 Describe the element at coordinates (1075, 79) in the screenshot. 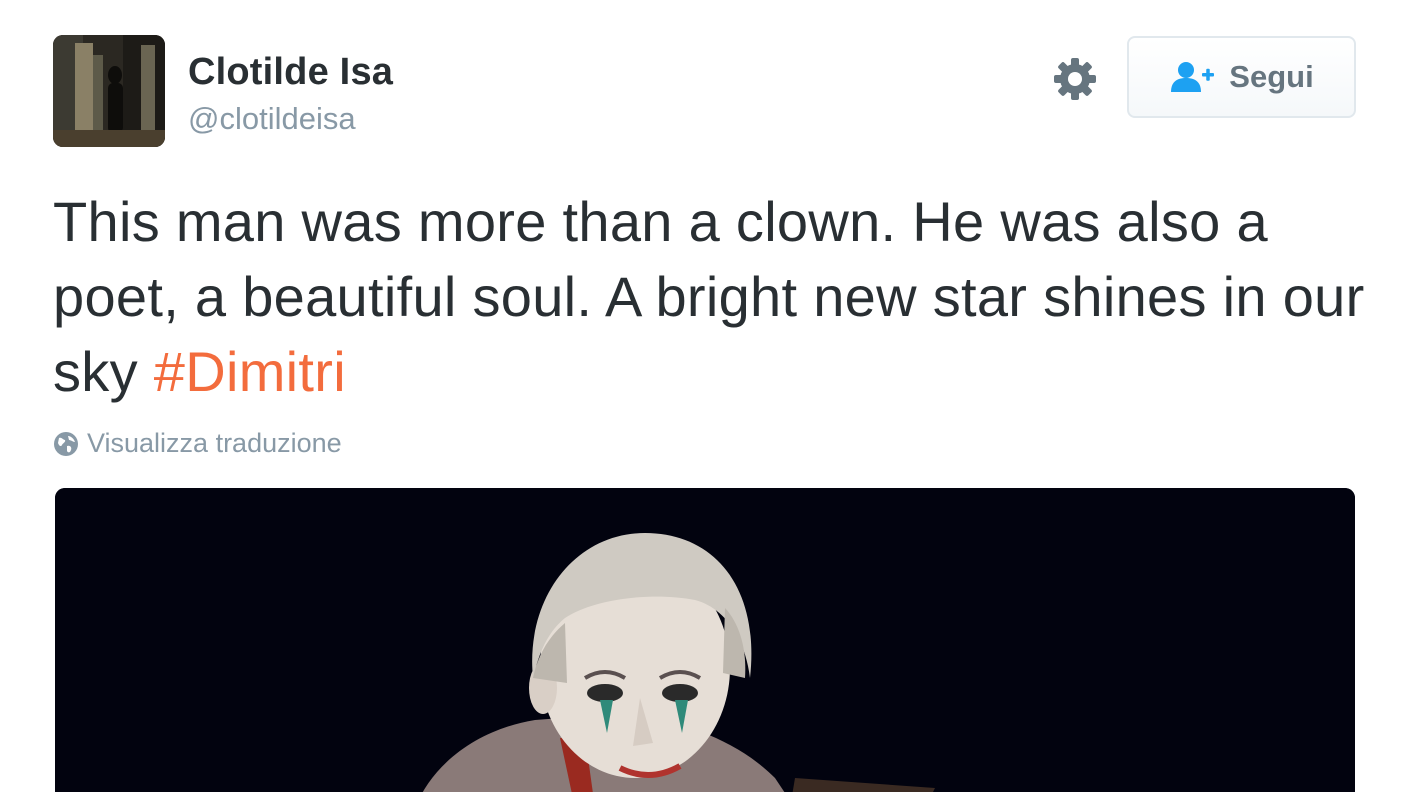

I see `gear-icon` at that location.